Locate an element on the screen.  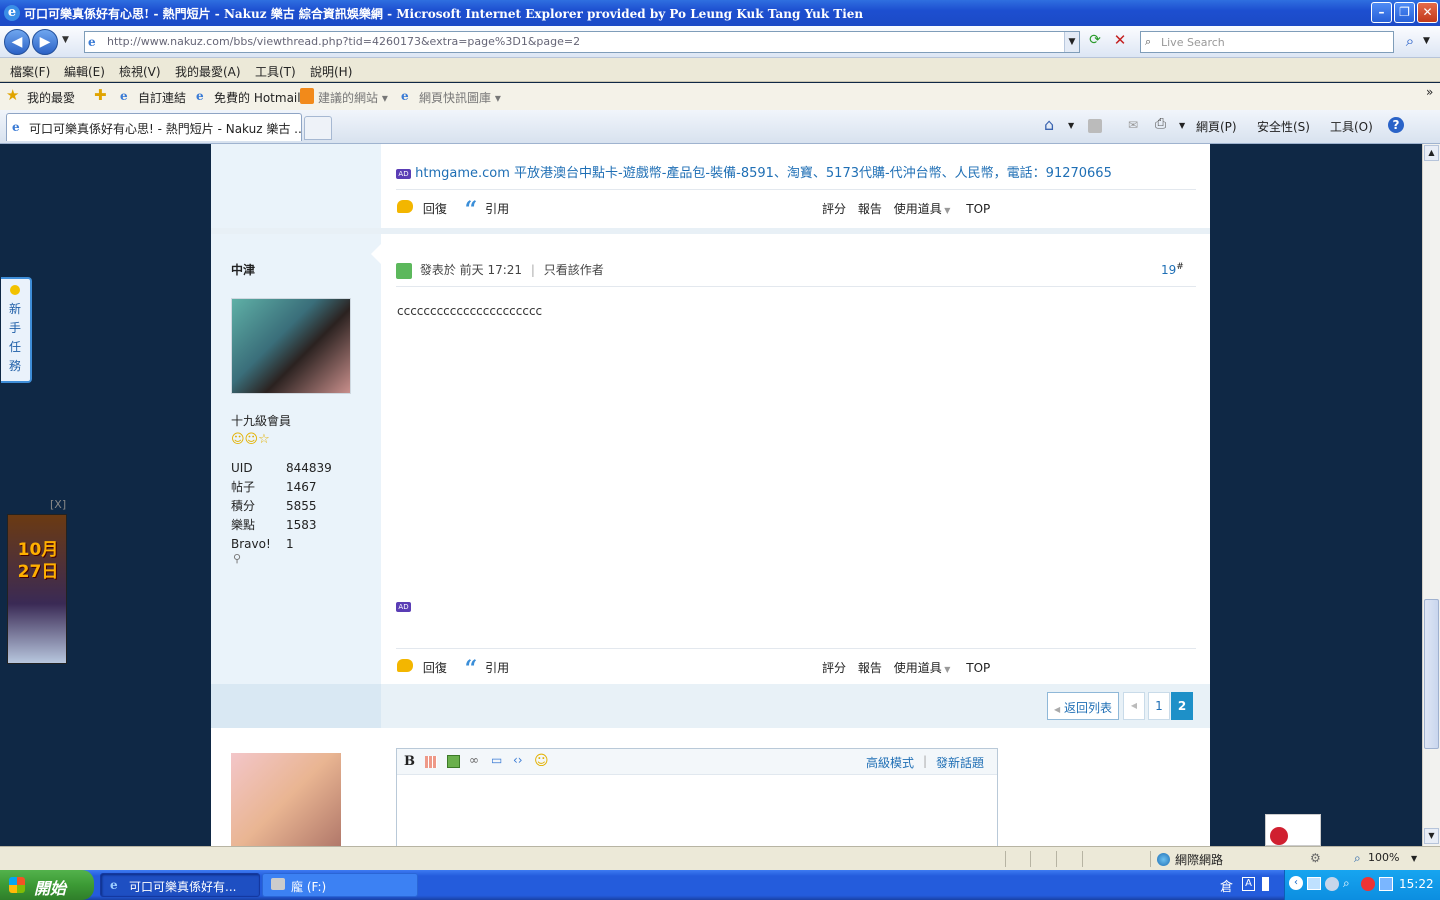
author-avatar is located at coordinates (291, 346).